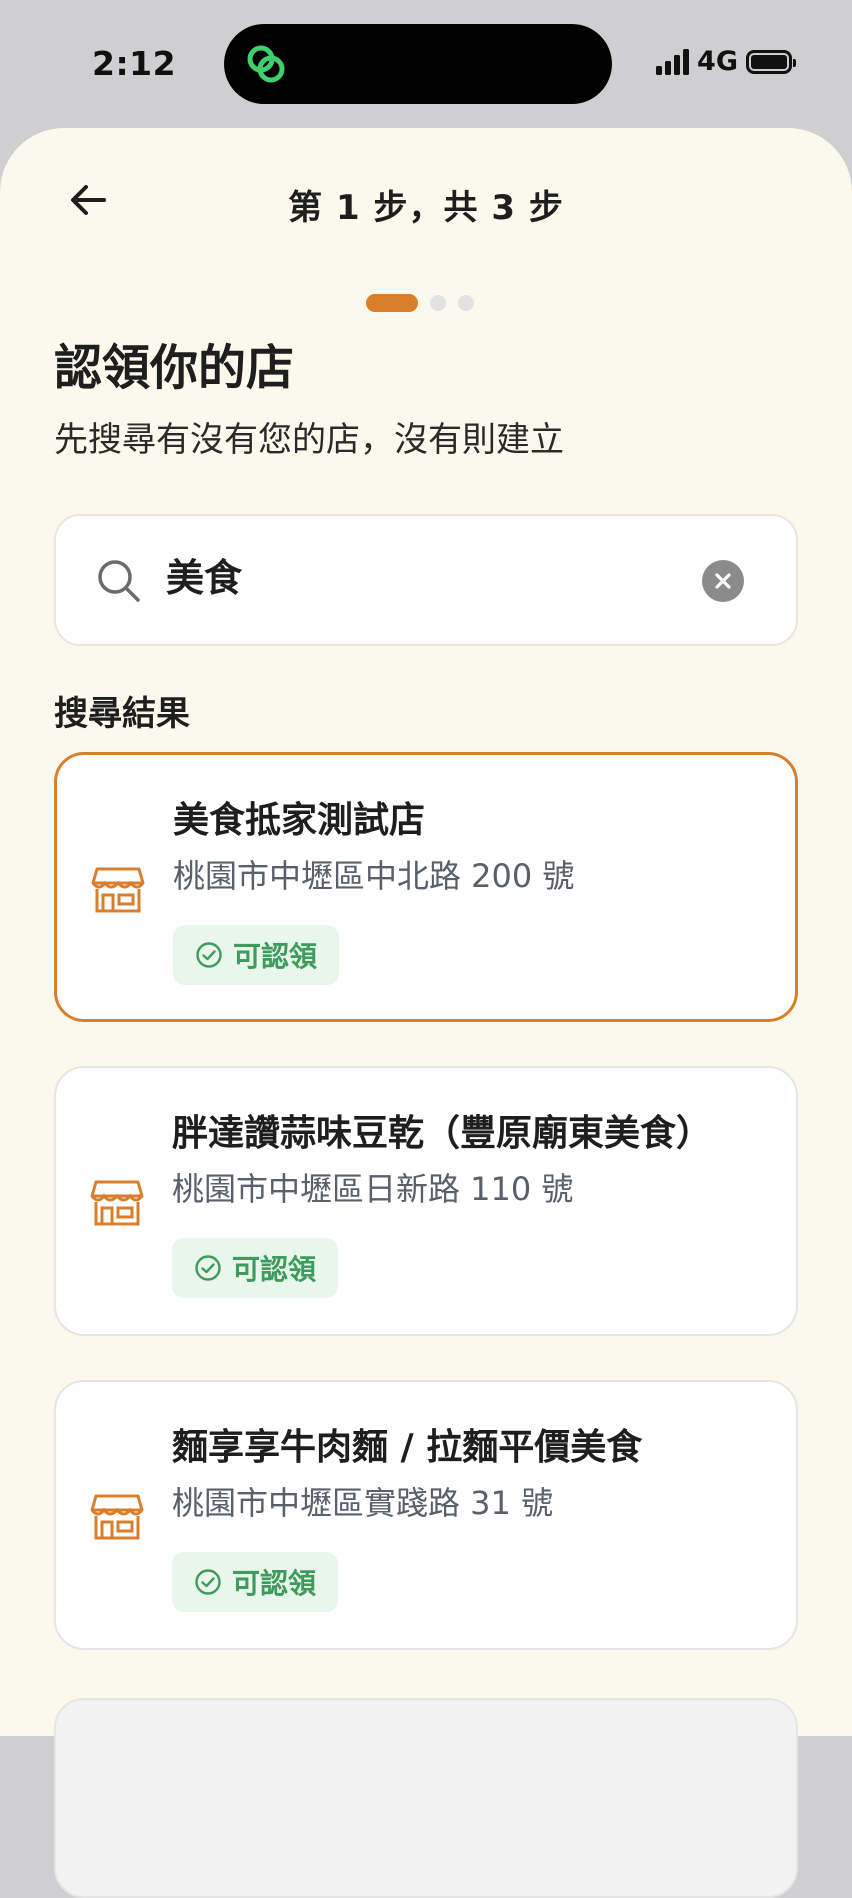  What do you see at coordinates (392, 303) in the screenshot?
I see `progress-step-active` at bounding box center [392, 303].